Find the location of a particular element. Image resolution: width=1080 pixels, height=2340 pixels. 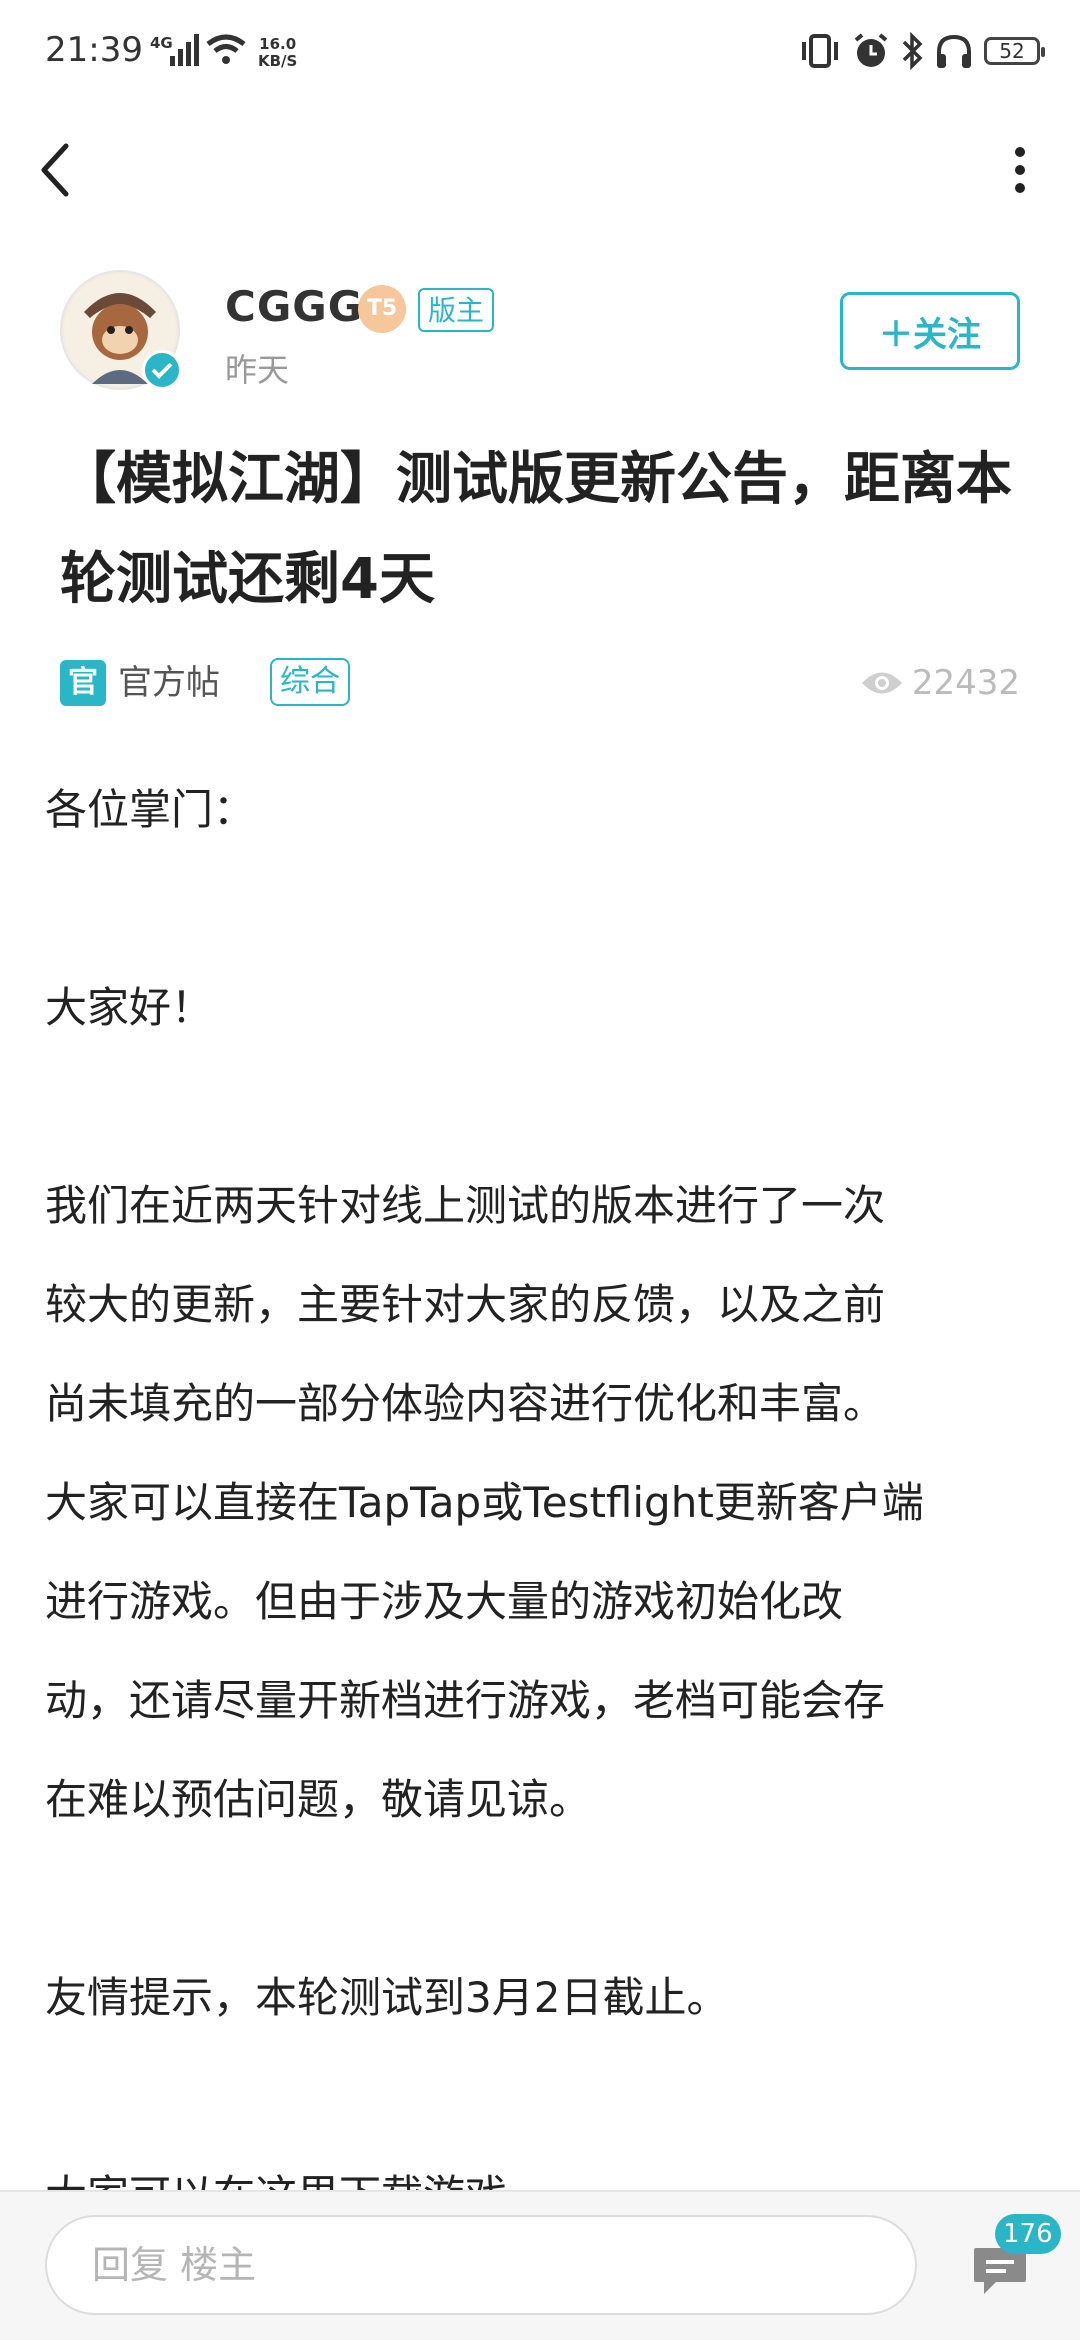

moderator-badge: 版主 is located at coordinates (456, 310).